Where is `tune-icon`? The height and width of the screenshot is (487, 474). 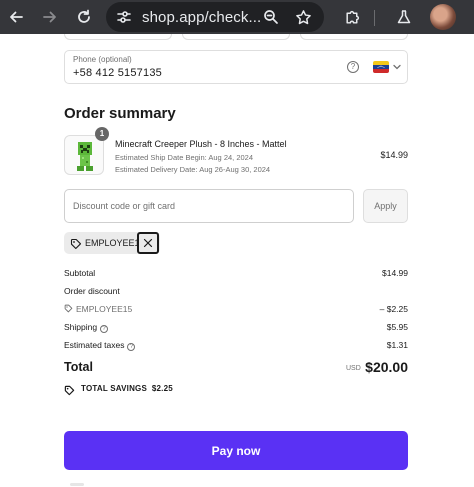
tune-icon is located at coordinates (124, 17).